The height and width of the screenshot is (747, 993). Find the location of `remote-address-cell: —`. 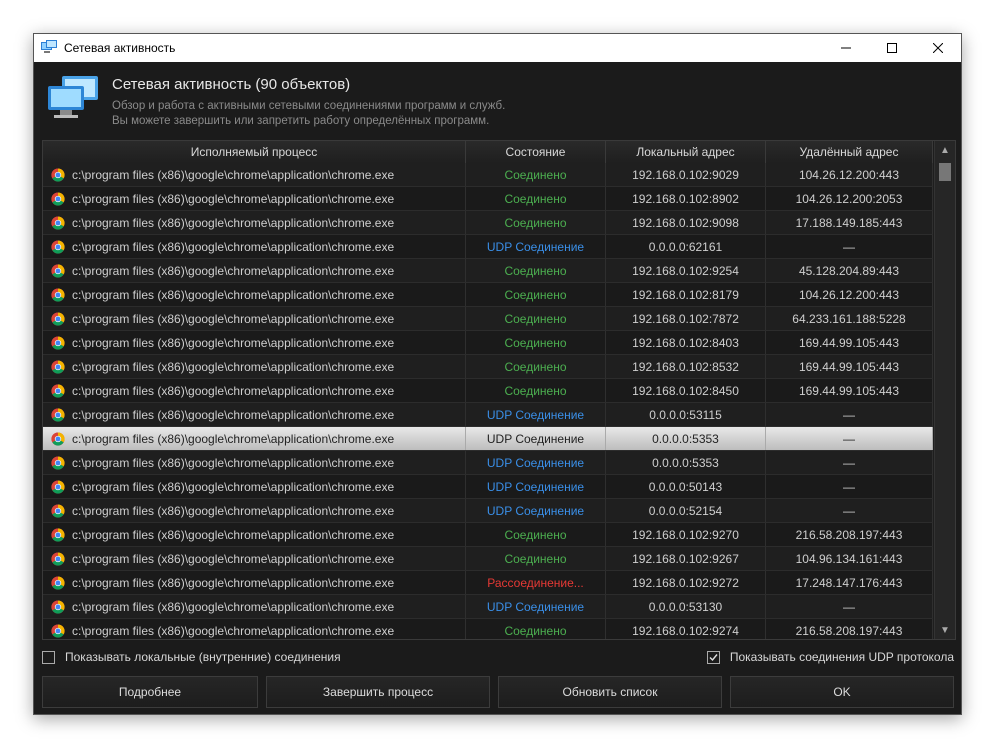

remote-address-cell: — is located at coordinates (849, 246).